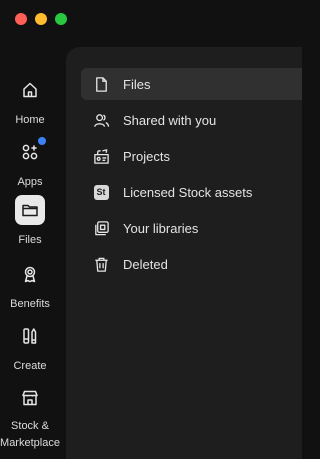  What do you see at coordinates (191, 156) in the screenshot?
I see `menu-item-projects: Projects` at bounding box center [191, 156].